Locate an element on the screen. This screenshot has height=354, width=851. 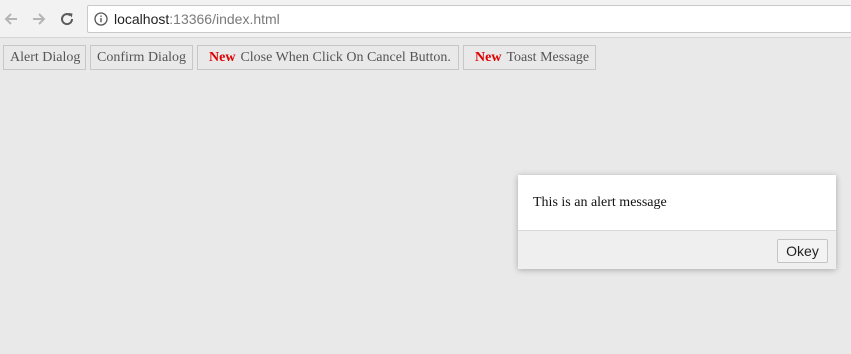
alert-dialog: This is an alert message Okey is located at coordinates (677, 222).